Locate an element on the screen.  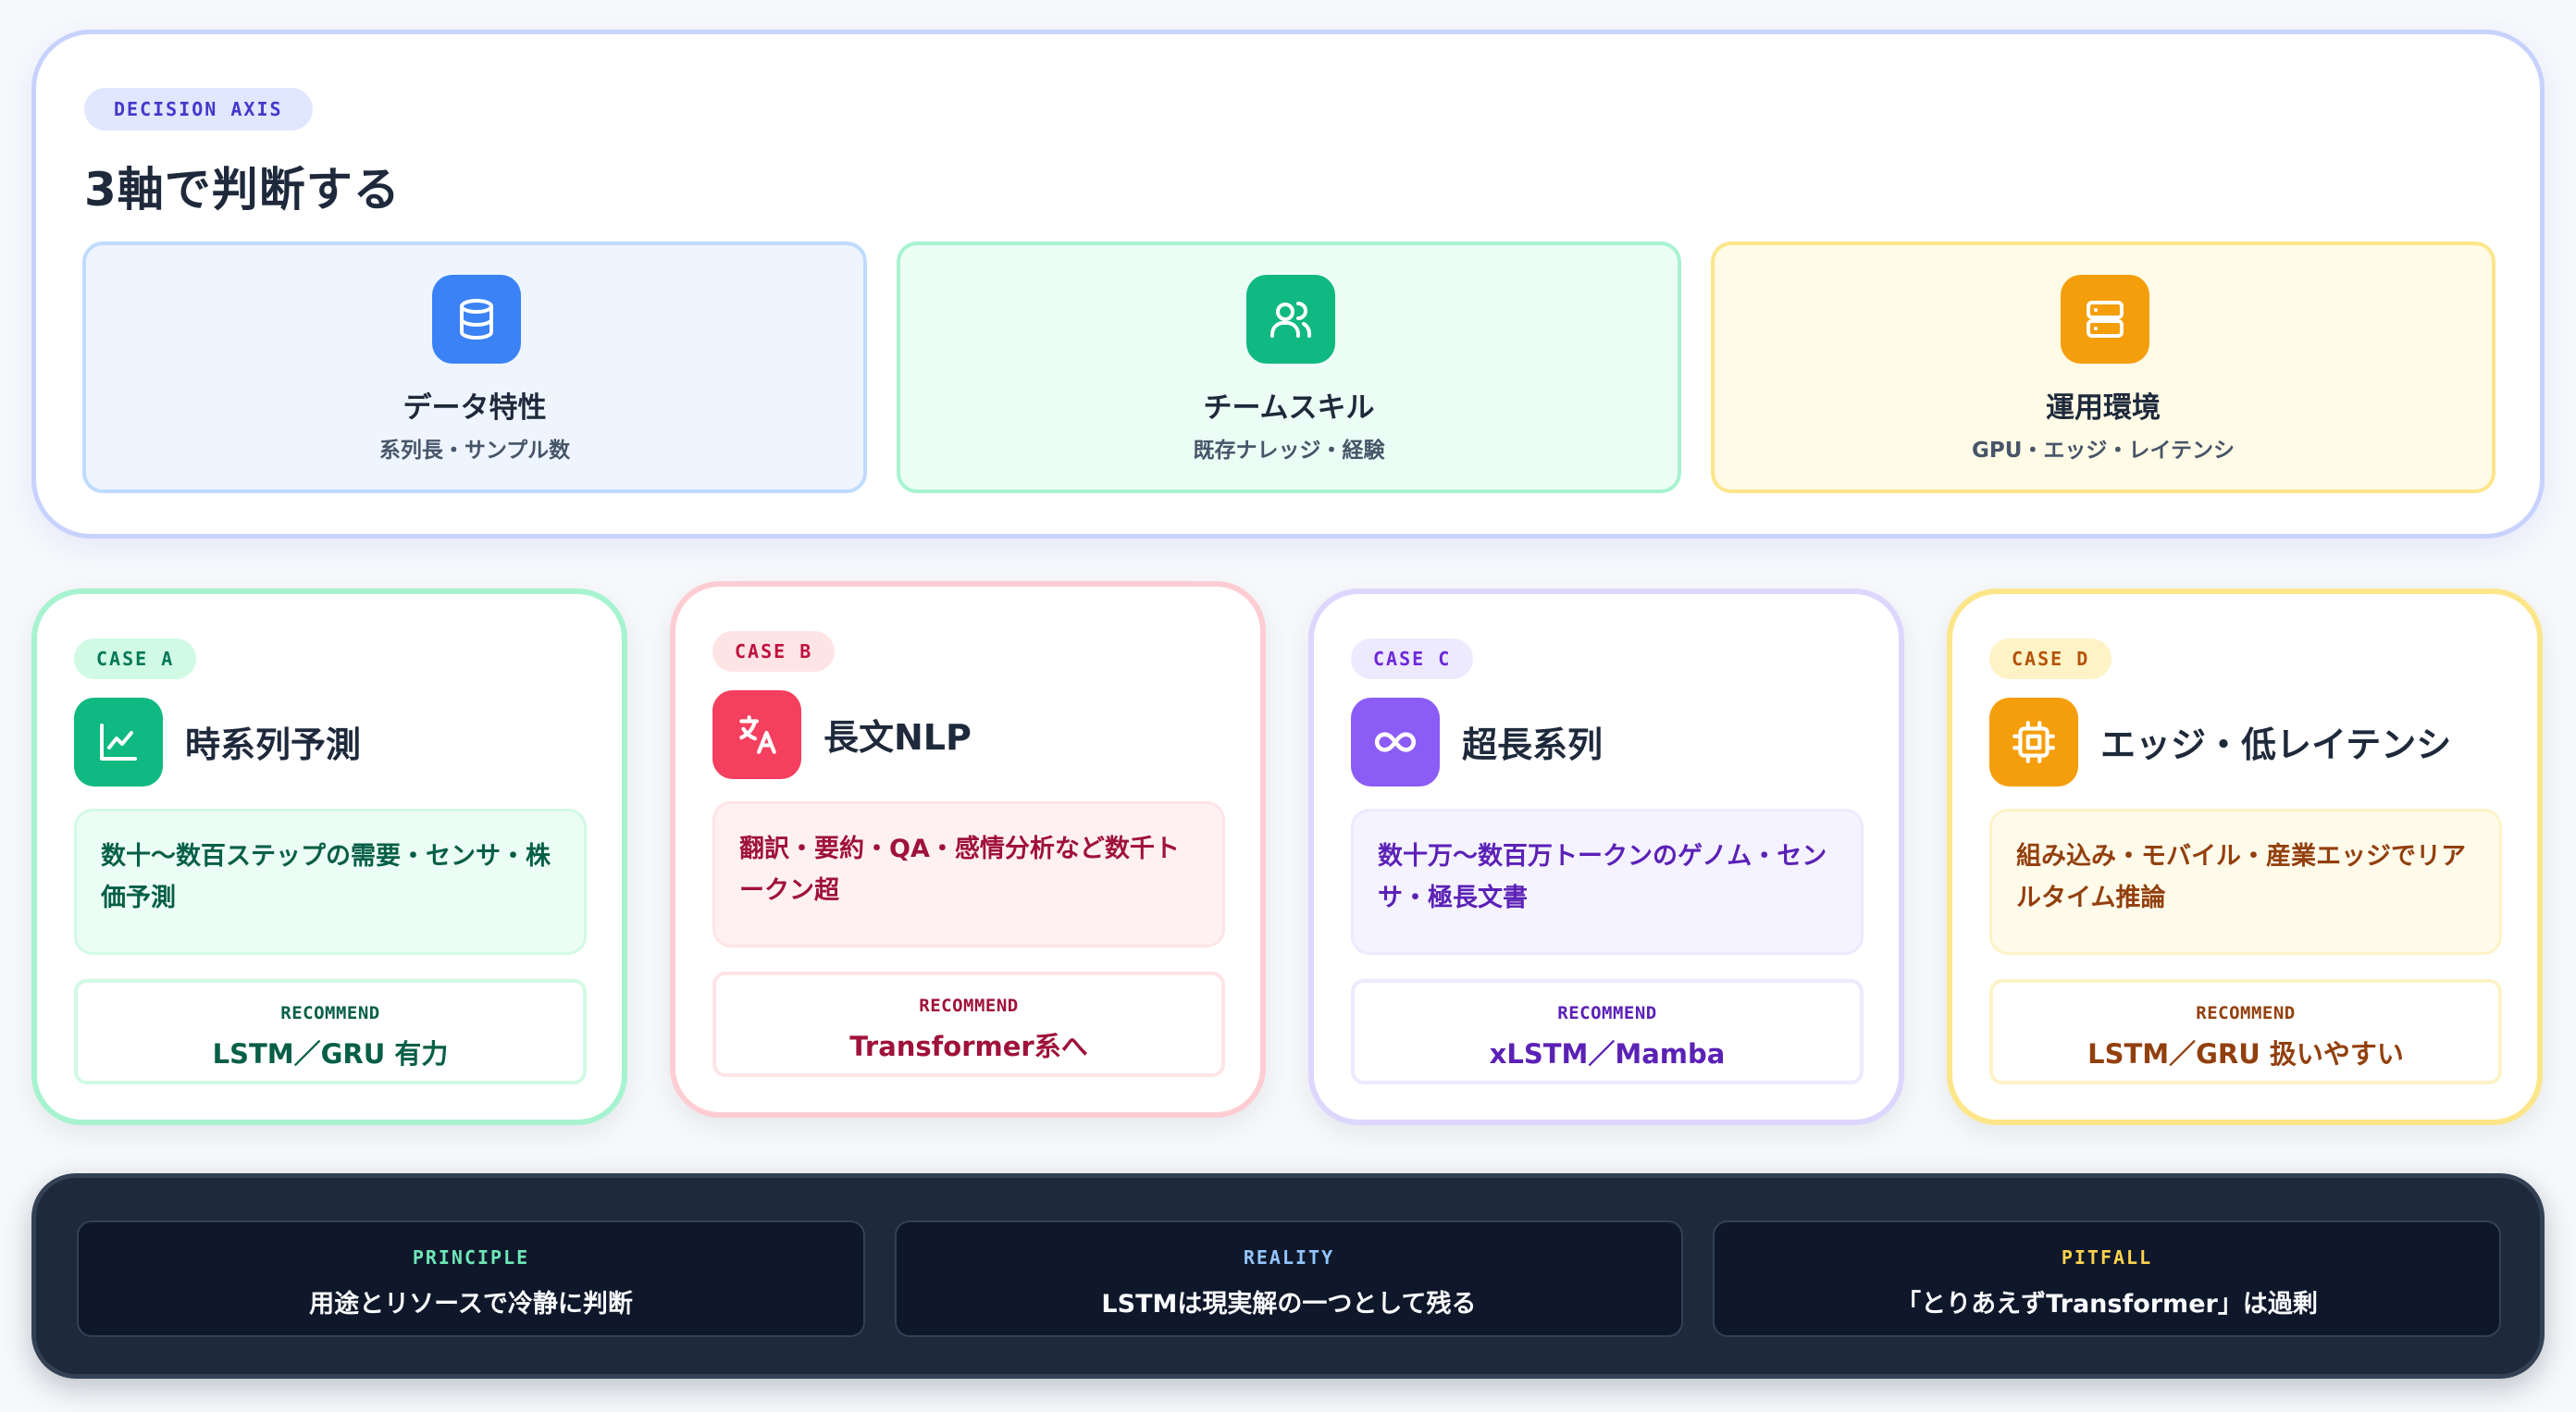
pitfall-text: 「とりあえずTransformer」は過剰 is located at coordinates (2107, 1304).